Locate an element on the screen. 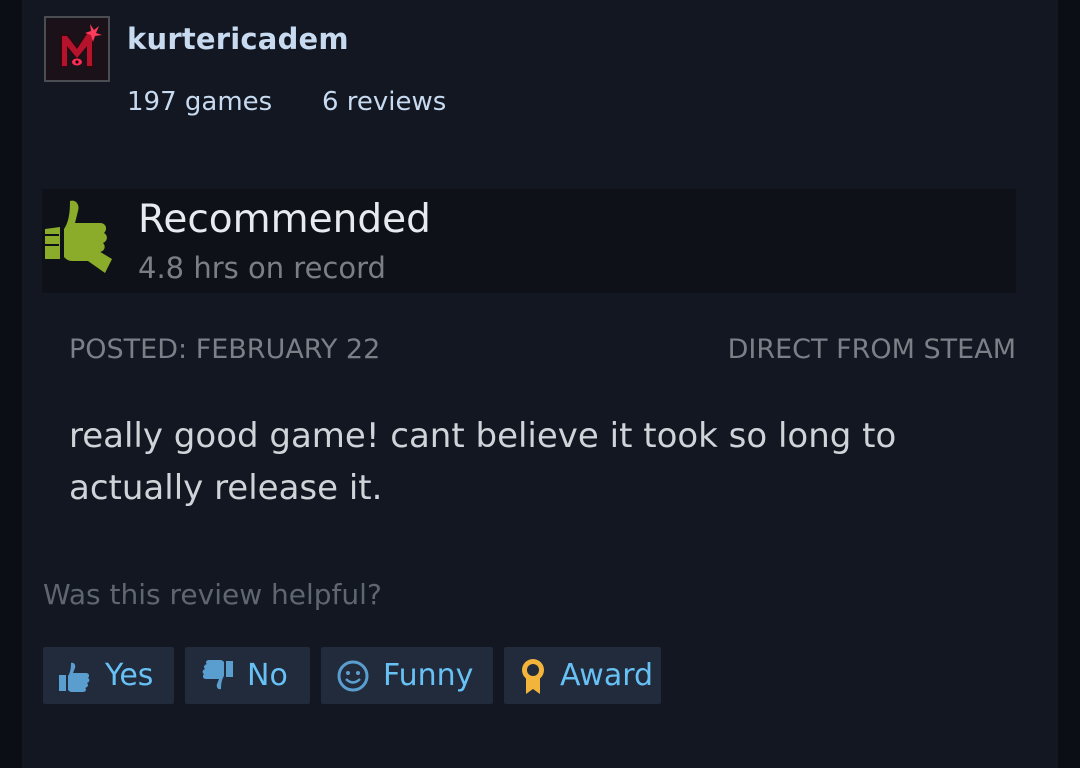  vote-yes-label: Yes is located at coordinates (129, 675).